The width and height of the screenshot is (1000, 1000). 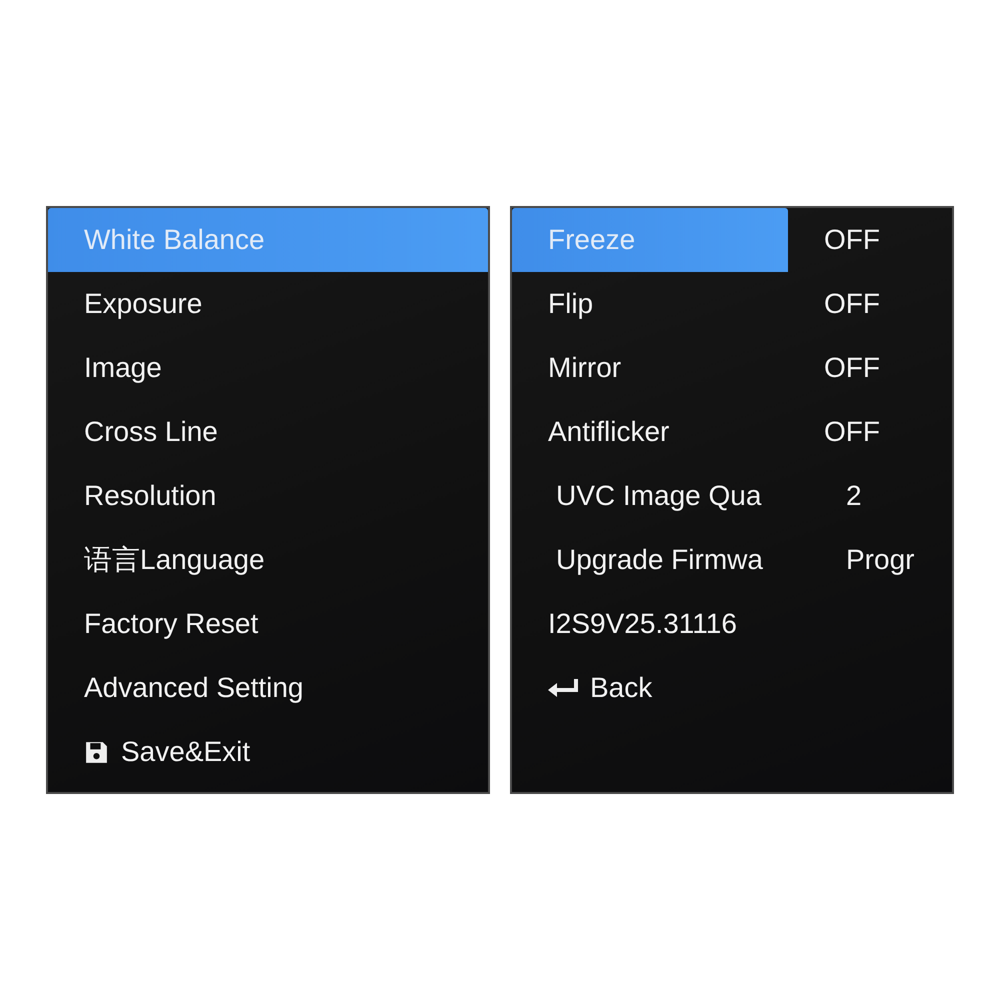 I want to click on setting-value: Progr, so click(x=880, y=560).